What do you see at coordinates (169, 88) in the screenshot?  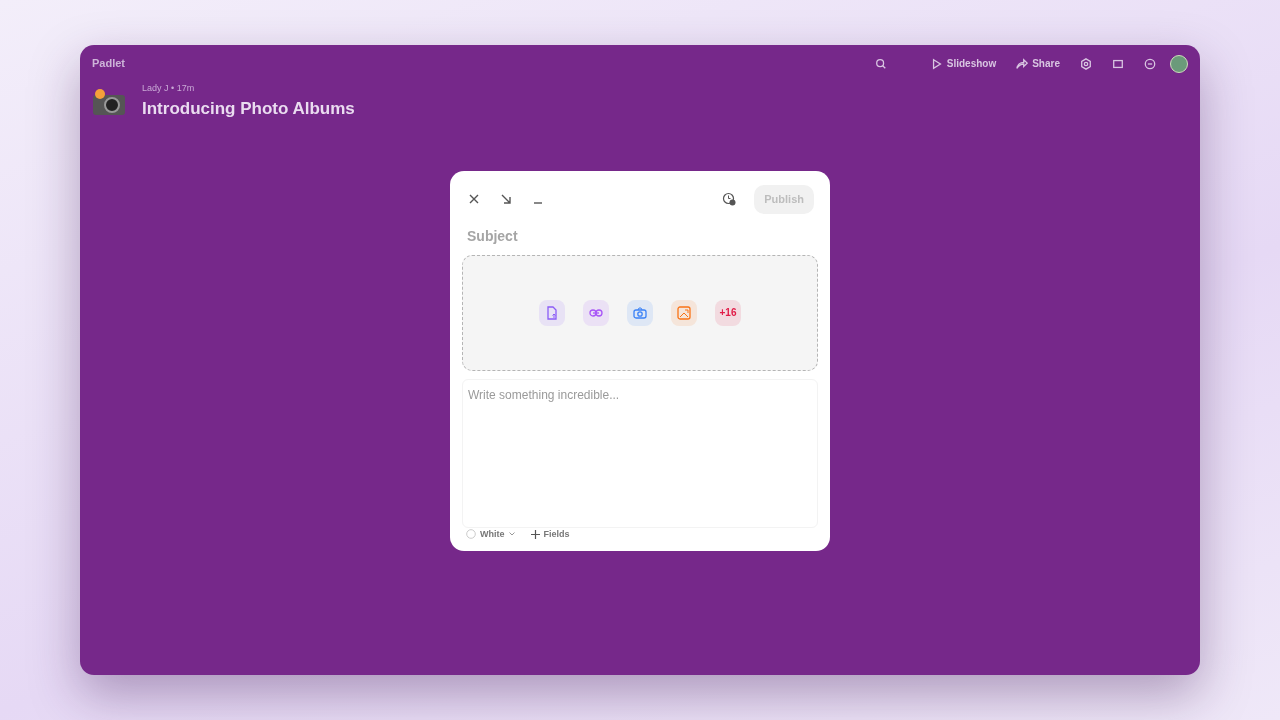 I see `author-line: Lady J • 17m` at bounding box center [169, 88].